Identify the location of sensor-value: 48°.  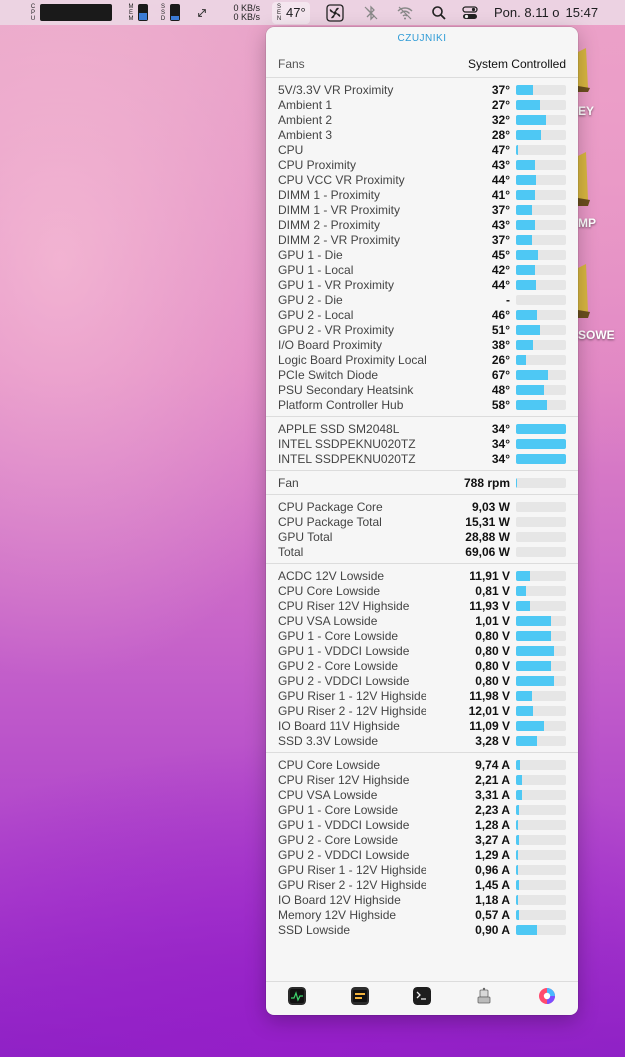
(500, 389).